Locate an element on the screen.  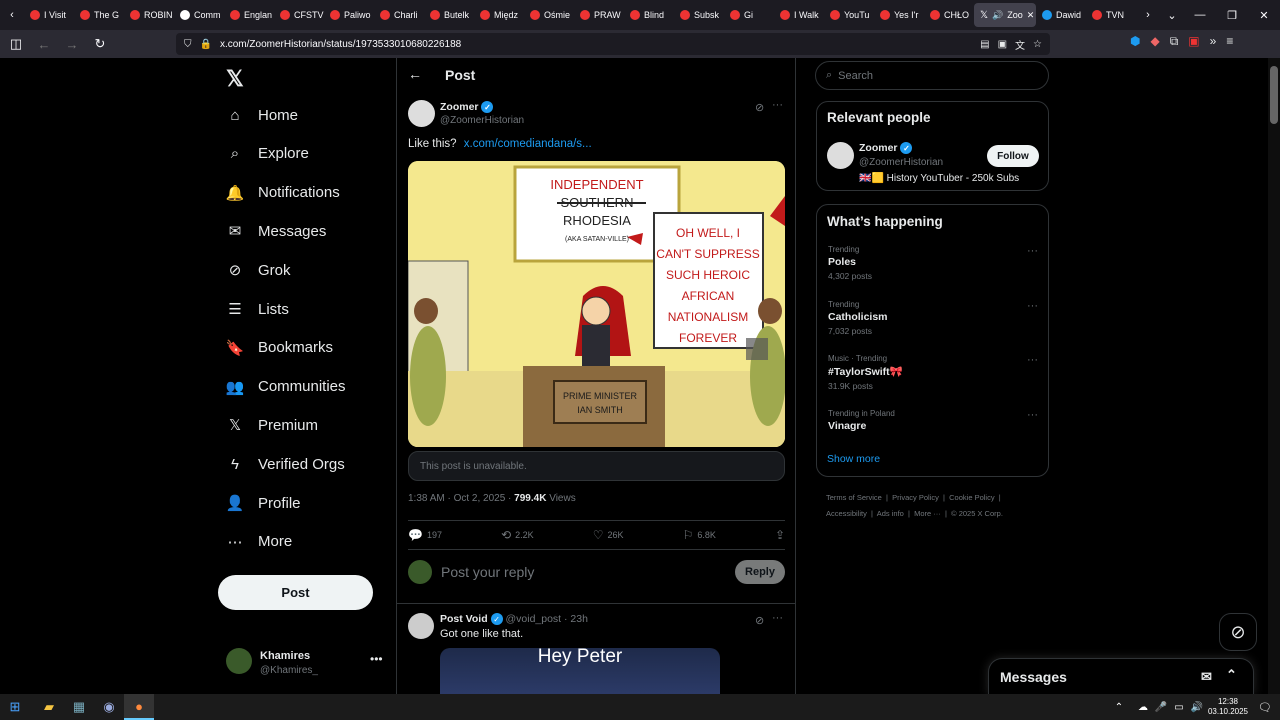
tab-10: Ośmie is located at coordinates (549, 15).